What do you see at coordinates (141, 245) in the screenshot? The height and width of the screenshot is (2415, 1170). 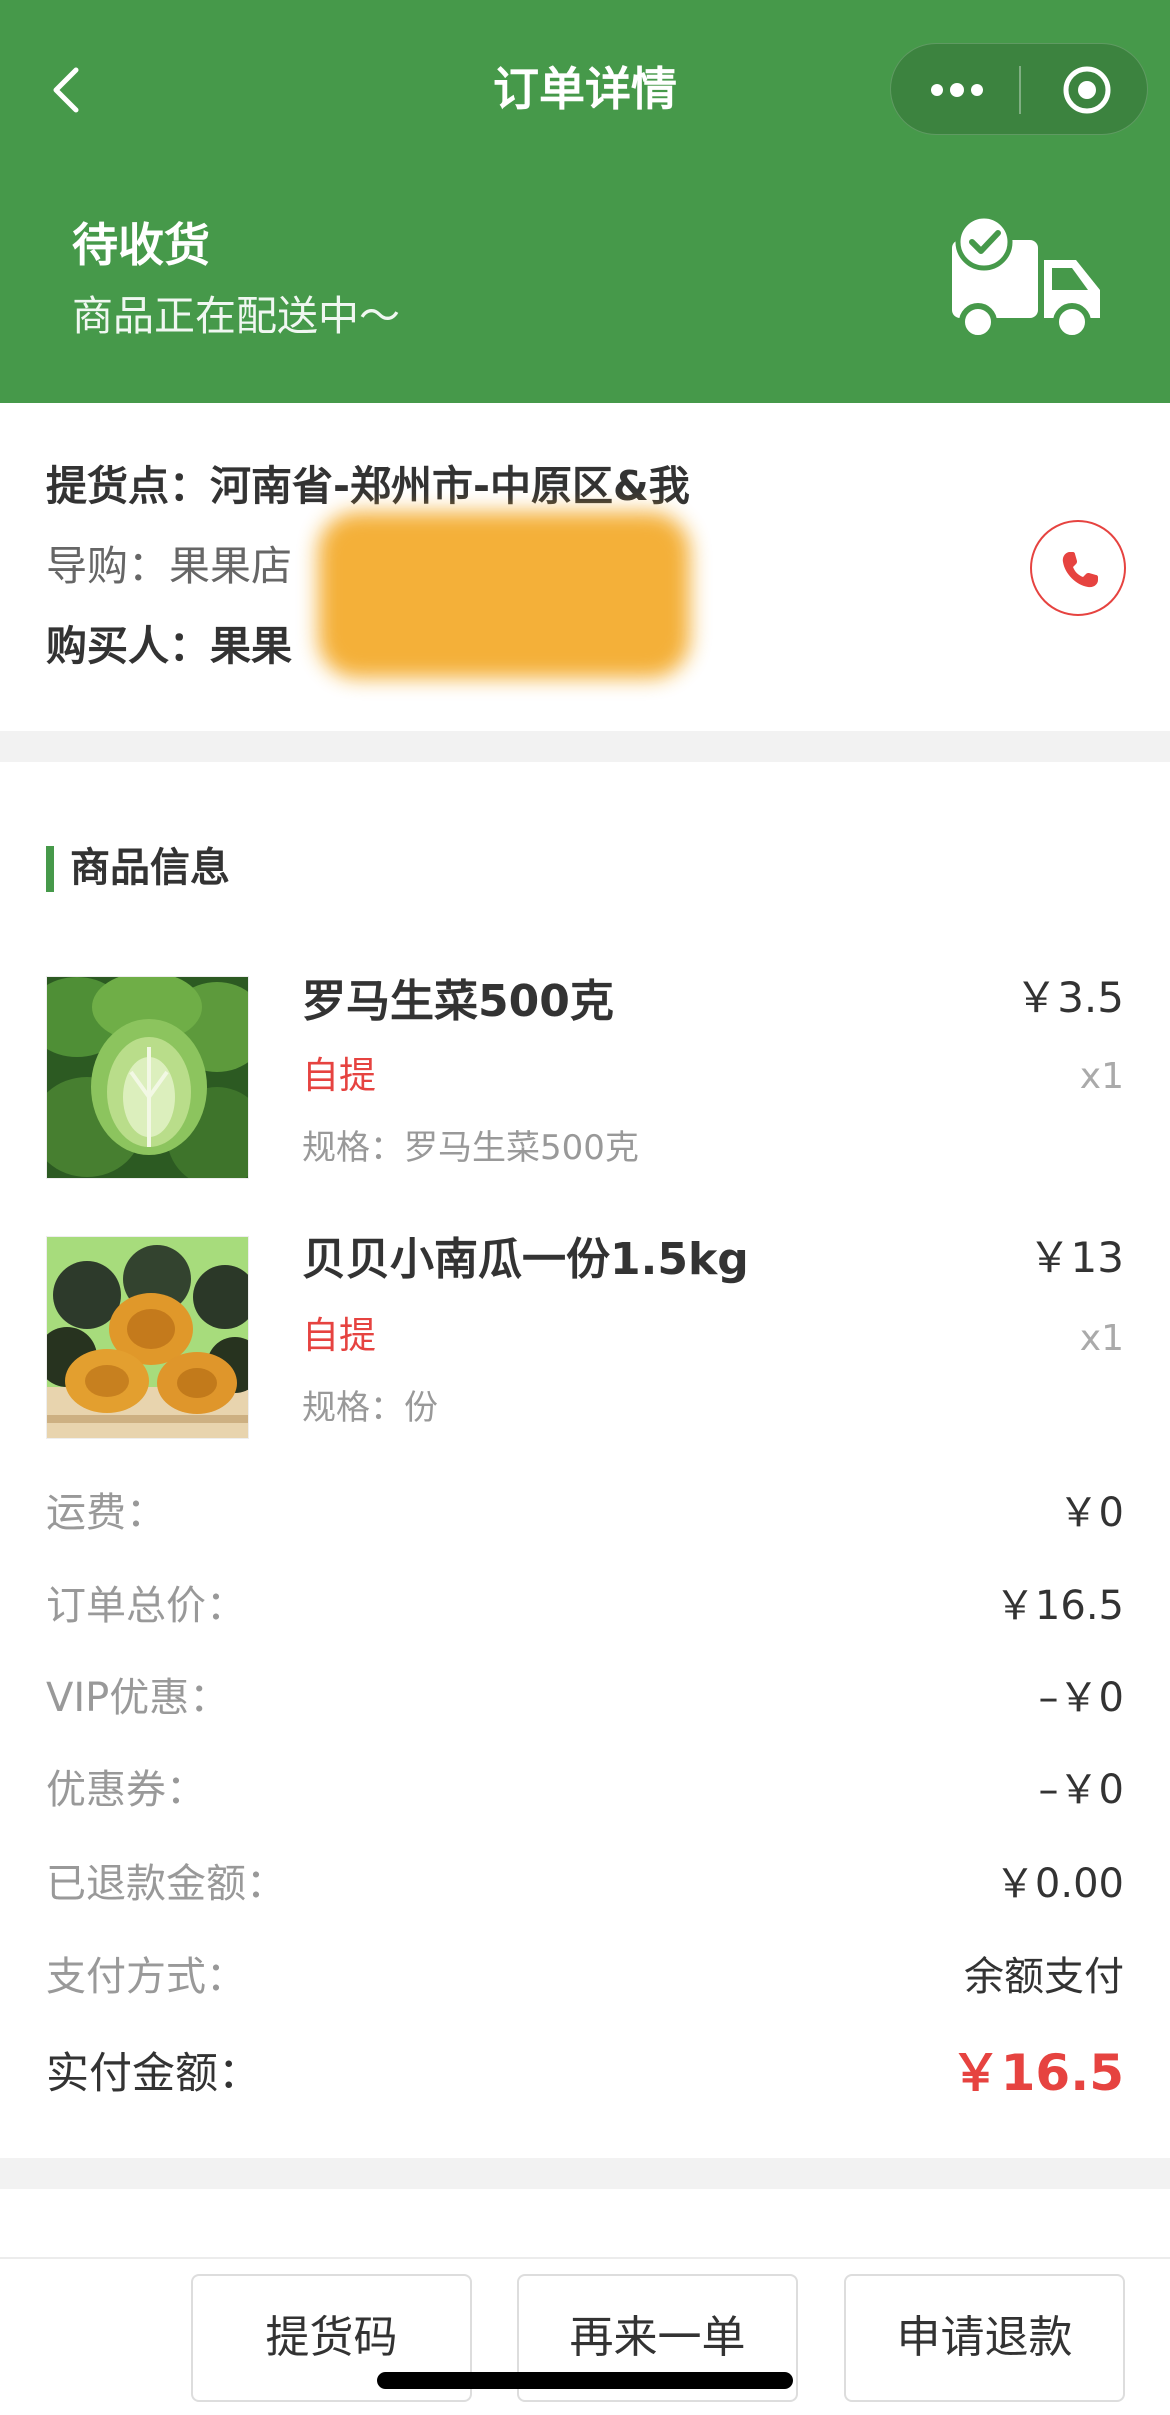 I see `status-title: 待收货` at bounding box center [141, 245].